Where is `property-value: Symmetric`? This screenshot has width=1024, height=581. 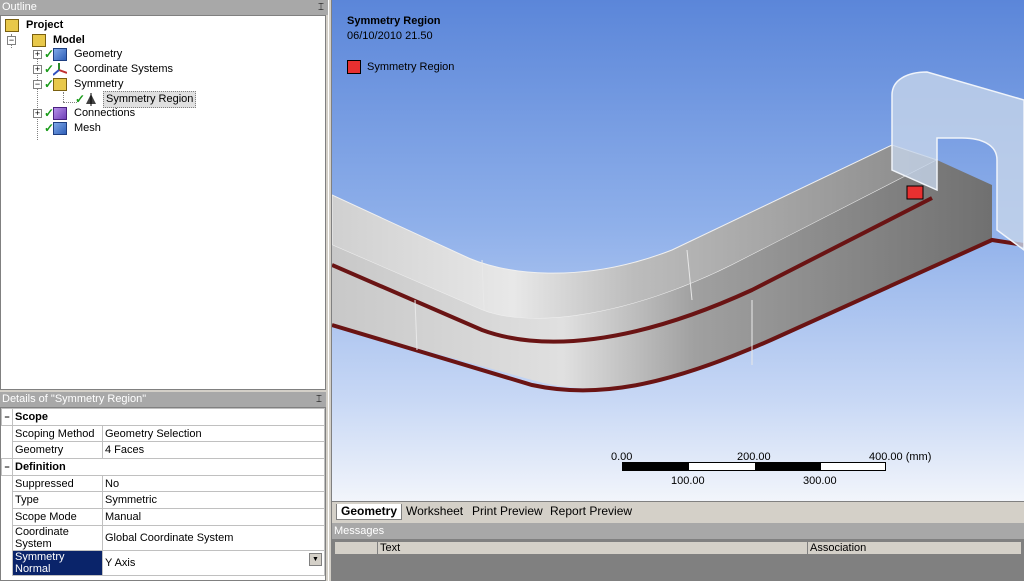
property-value: Symmetric is located at coordinates (213, 500).